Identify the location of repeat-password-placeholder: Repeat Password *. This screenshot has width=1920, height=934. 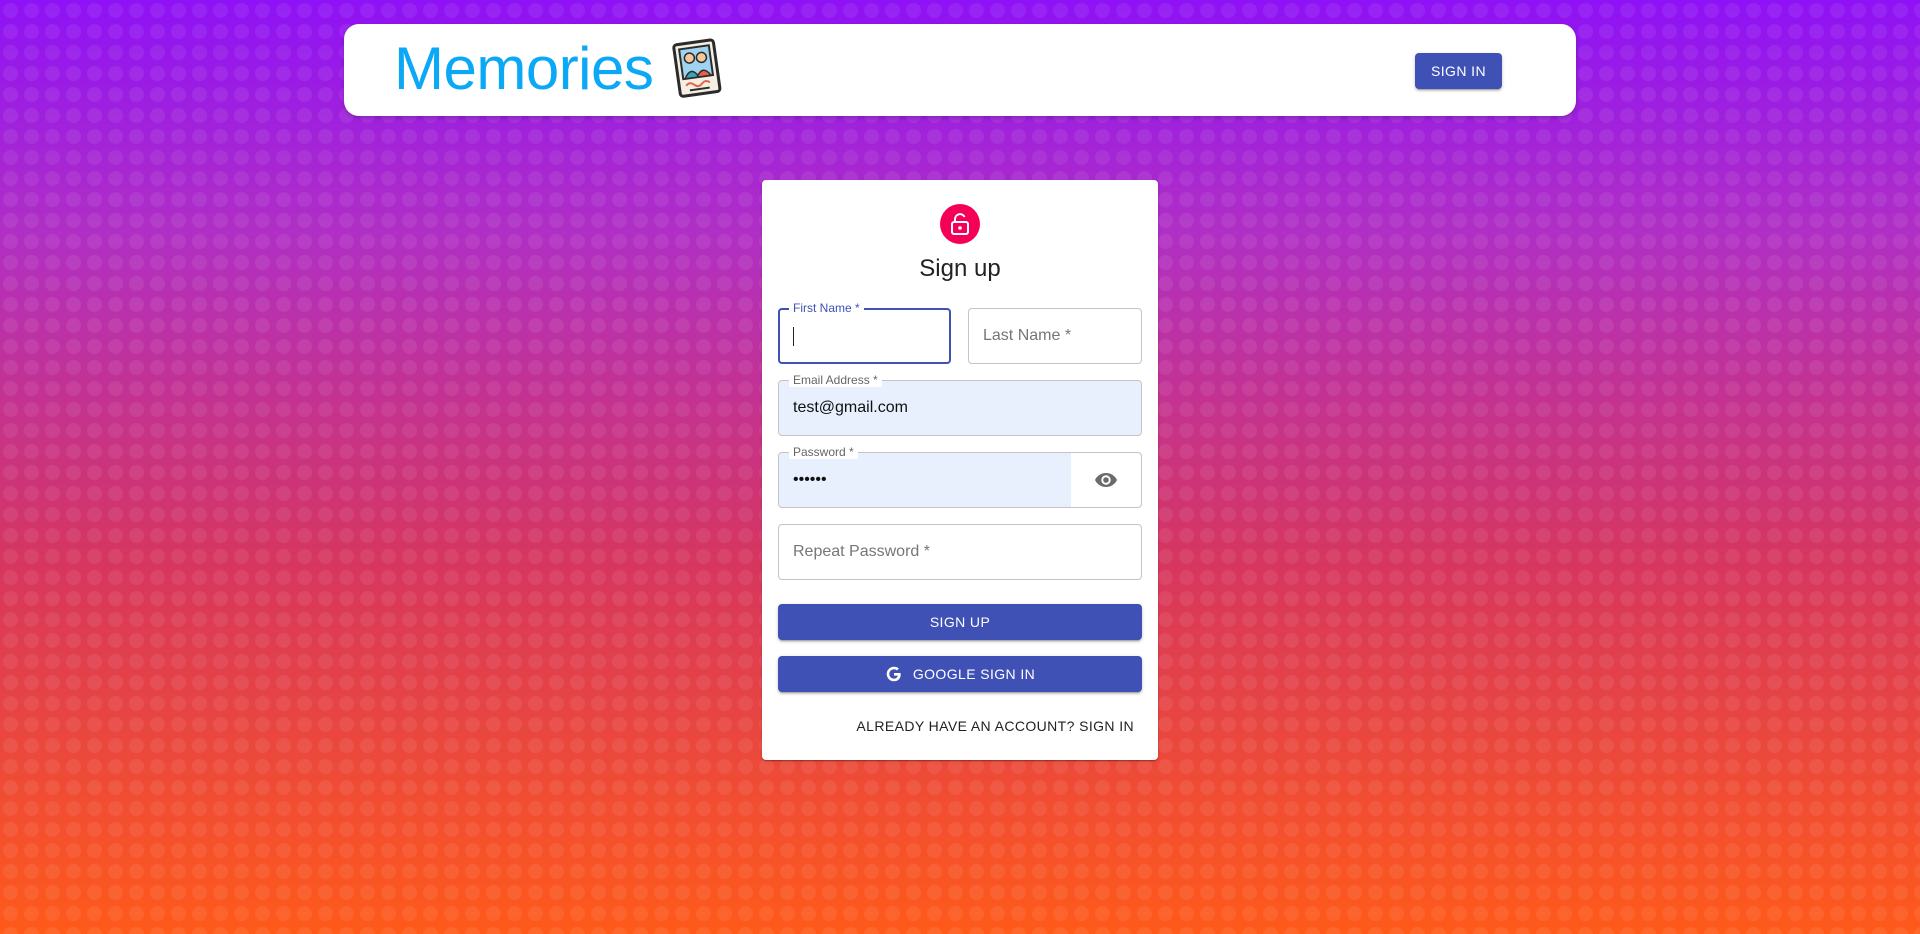
(861, 551).